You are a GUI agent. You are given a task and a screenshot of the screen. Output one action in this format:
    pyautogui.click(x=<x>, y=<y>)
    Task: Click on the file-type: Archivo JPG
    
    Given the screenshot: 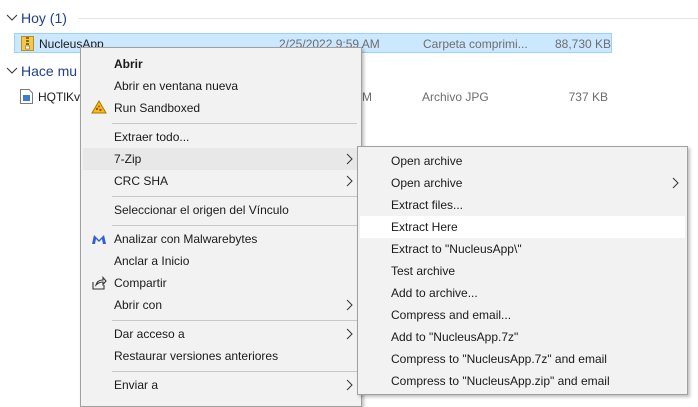 What is the action you would take?
    pyautogui.click(x=455, y=97)
    